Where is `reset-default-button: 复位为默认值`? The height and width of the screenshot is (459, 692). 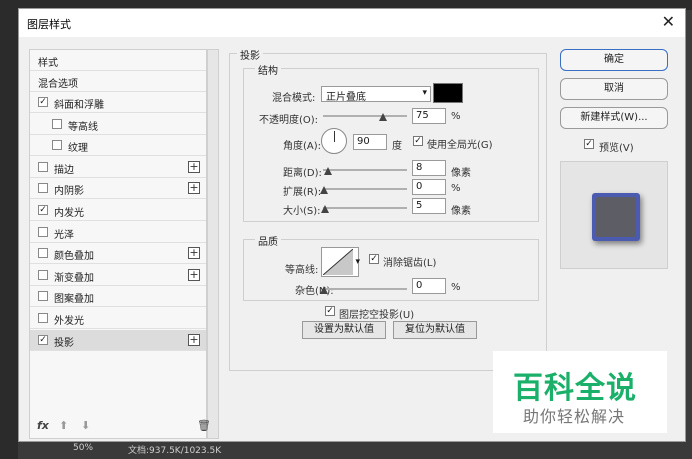
reset-default-button: 复位为默认值 is located at coordinates (435, 330).